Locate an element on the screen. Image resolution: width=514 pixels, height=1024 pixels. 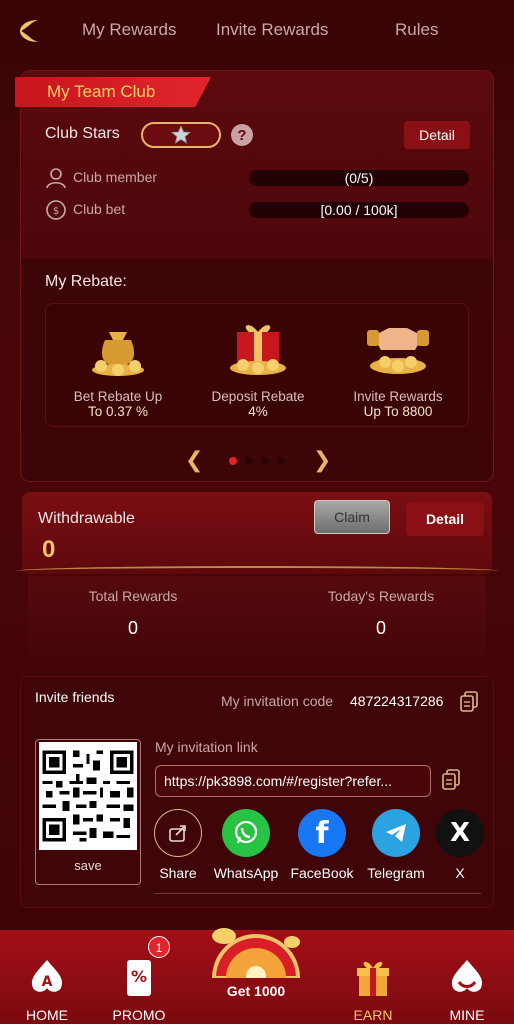
withdrawable-amount: 0 is located at coordinates (49, 549).